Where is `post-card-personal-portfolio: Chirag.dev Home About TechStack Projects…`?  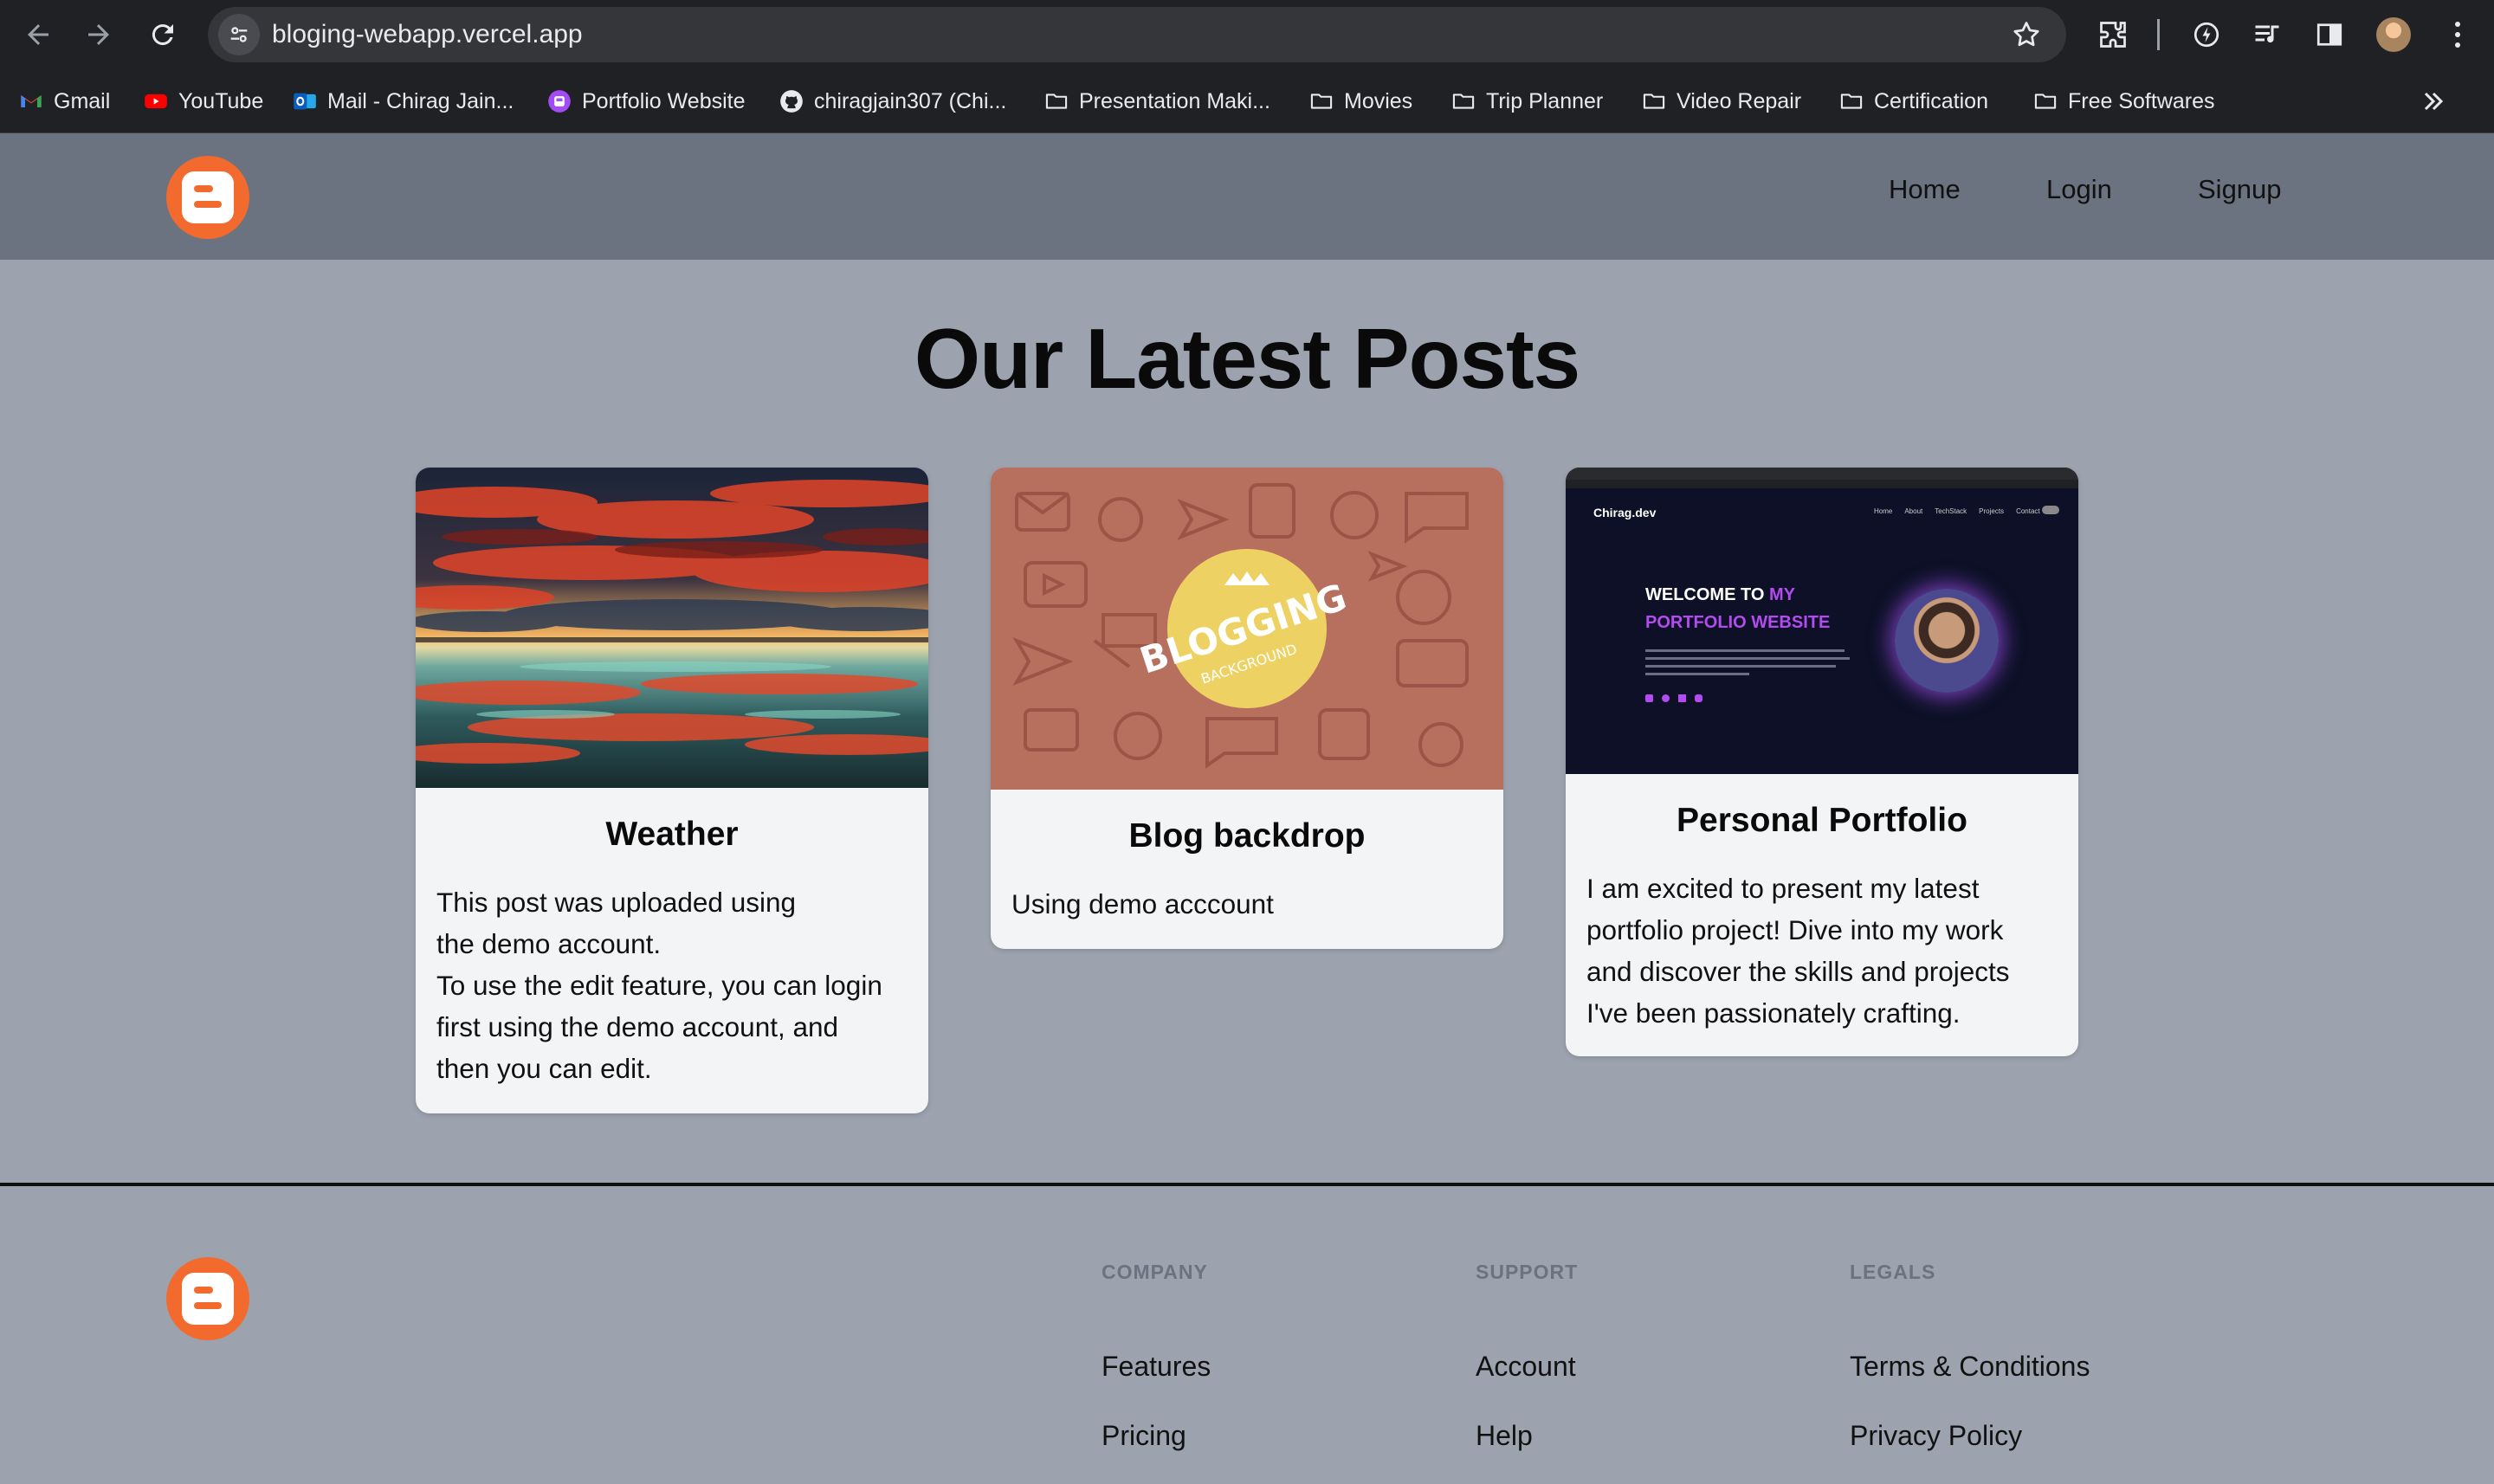
post-card-personal-portfolio: Chirag.dev Home About TechStack Projects… is located at coordinates (1822, 762).